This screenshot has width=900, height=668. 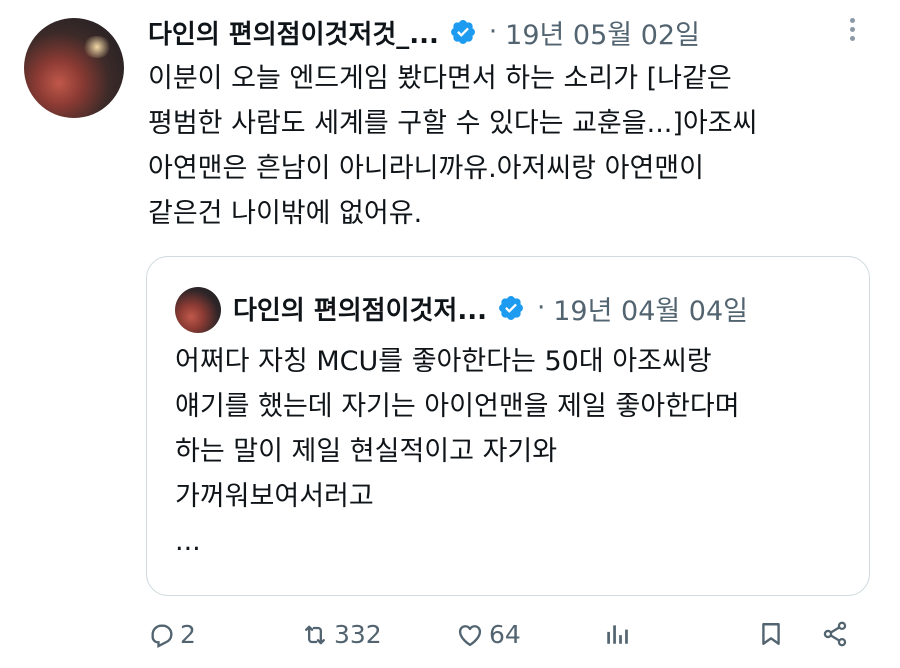 I want to click on quote-header: 다인의 편의점이것저... · 19년 04월 04일, so click(x=490, y=308).